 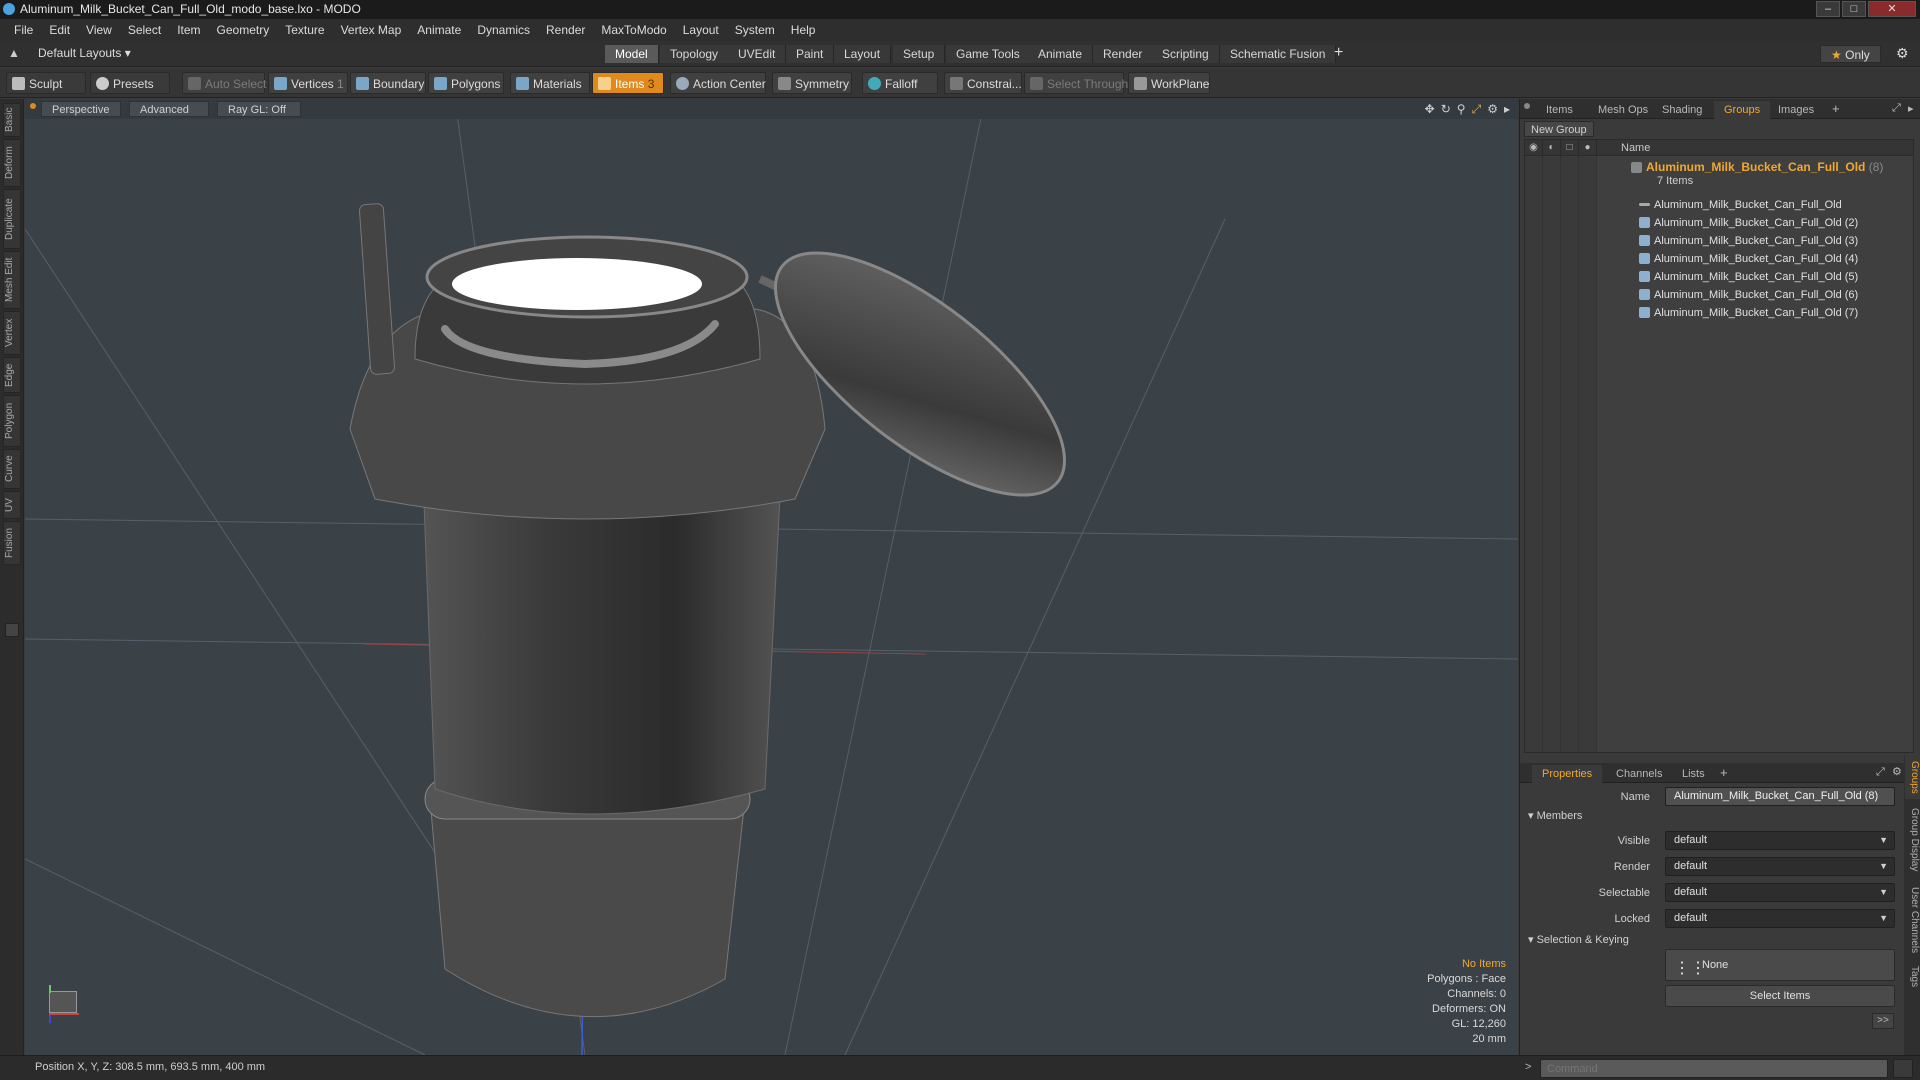 I want to click on name-field: Aluminum_Milk_Bucket_Can_Full_Old (8), so click(x=1780, y=796).